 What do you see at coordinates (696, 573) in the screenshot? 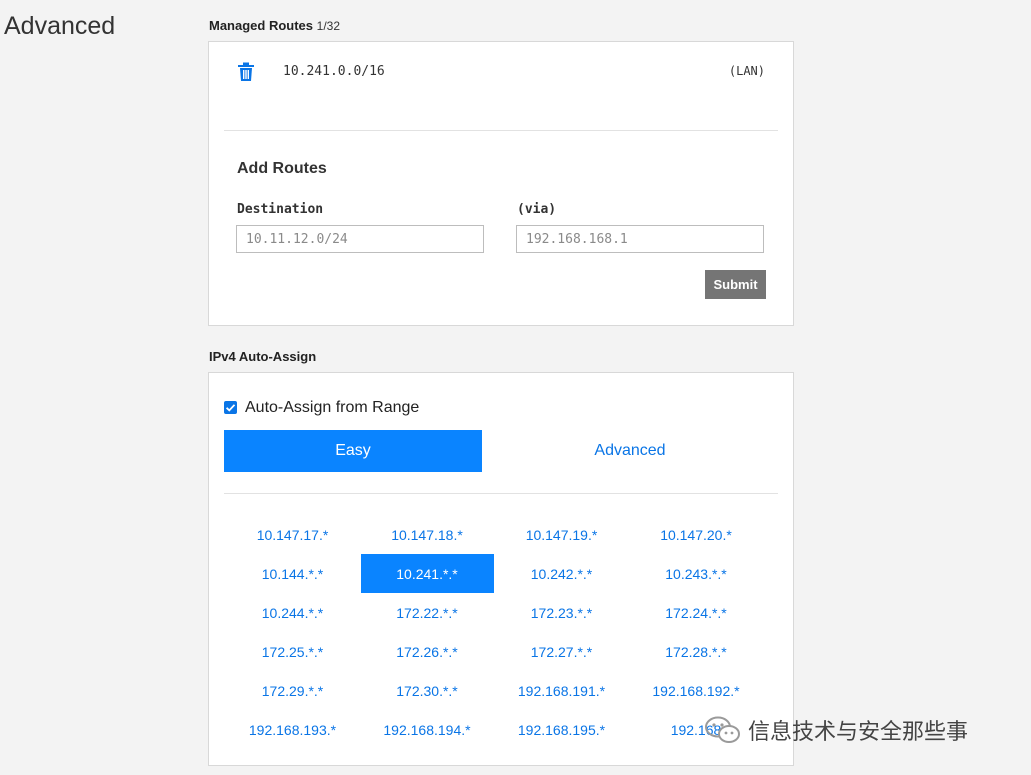
I see `ip-range-option: 10.243.*.*` at bounding box center [696, 573].